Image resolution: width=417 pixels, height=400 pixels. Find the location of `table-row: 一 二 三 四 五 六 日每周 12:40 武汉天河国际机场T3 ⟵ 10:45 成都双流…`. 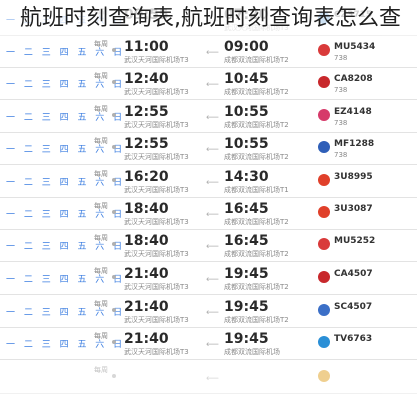

table-row: 一 二 三 四 五 六 日每周 12:40 武汉天河国际机场T3 ⟵ 10:45 成都双流… is located at coordinates (208, 84).